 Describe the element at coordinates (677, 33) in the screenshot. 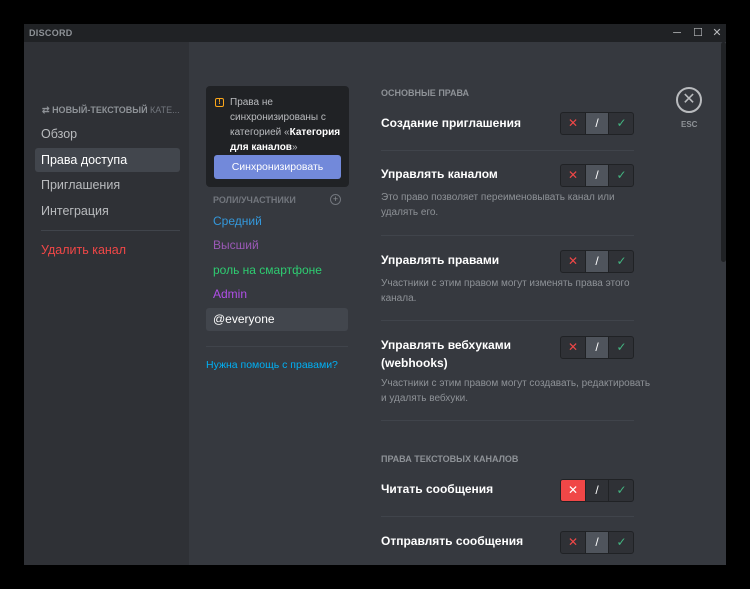

I see `minimize-icon: ─` at that location.